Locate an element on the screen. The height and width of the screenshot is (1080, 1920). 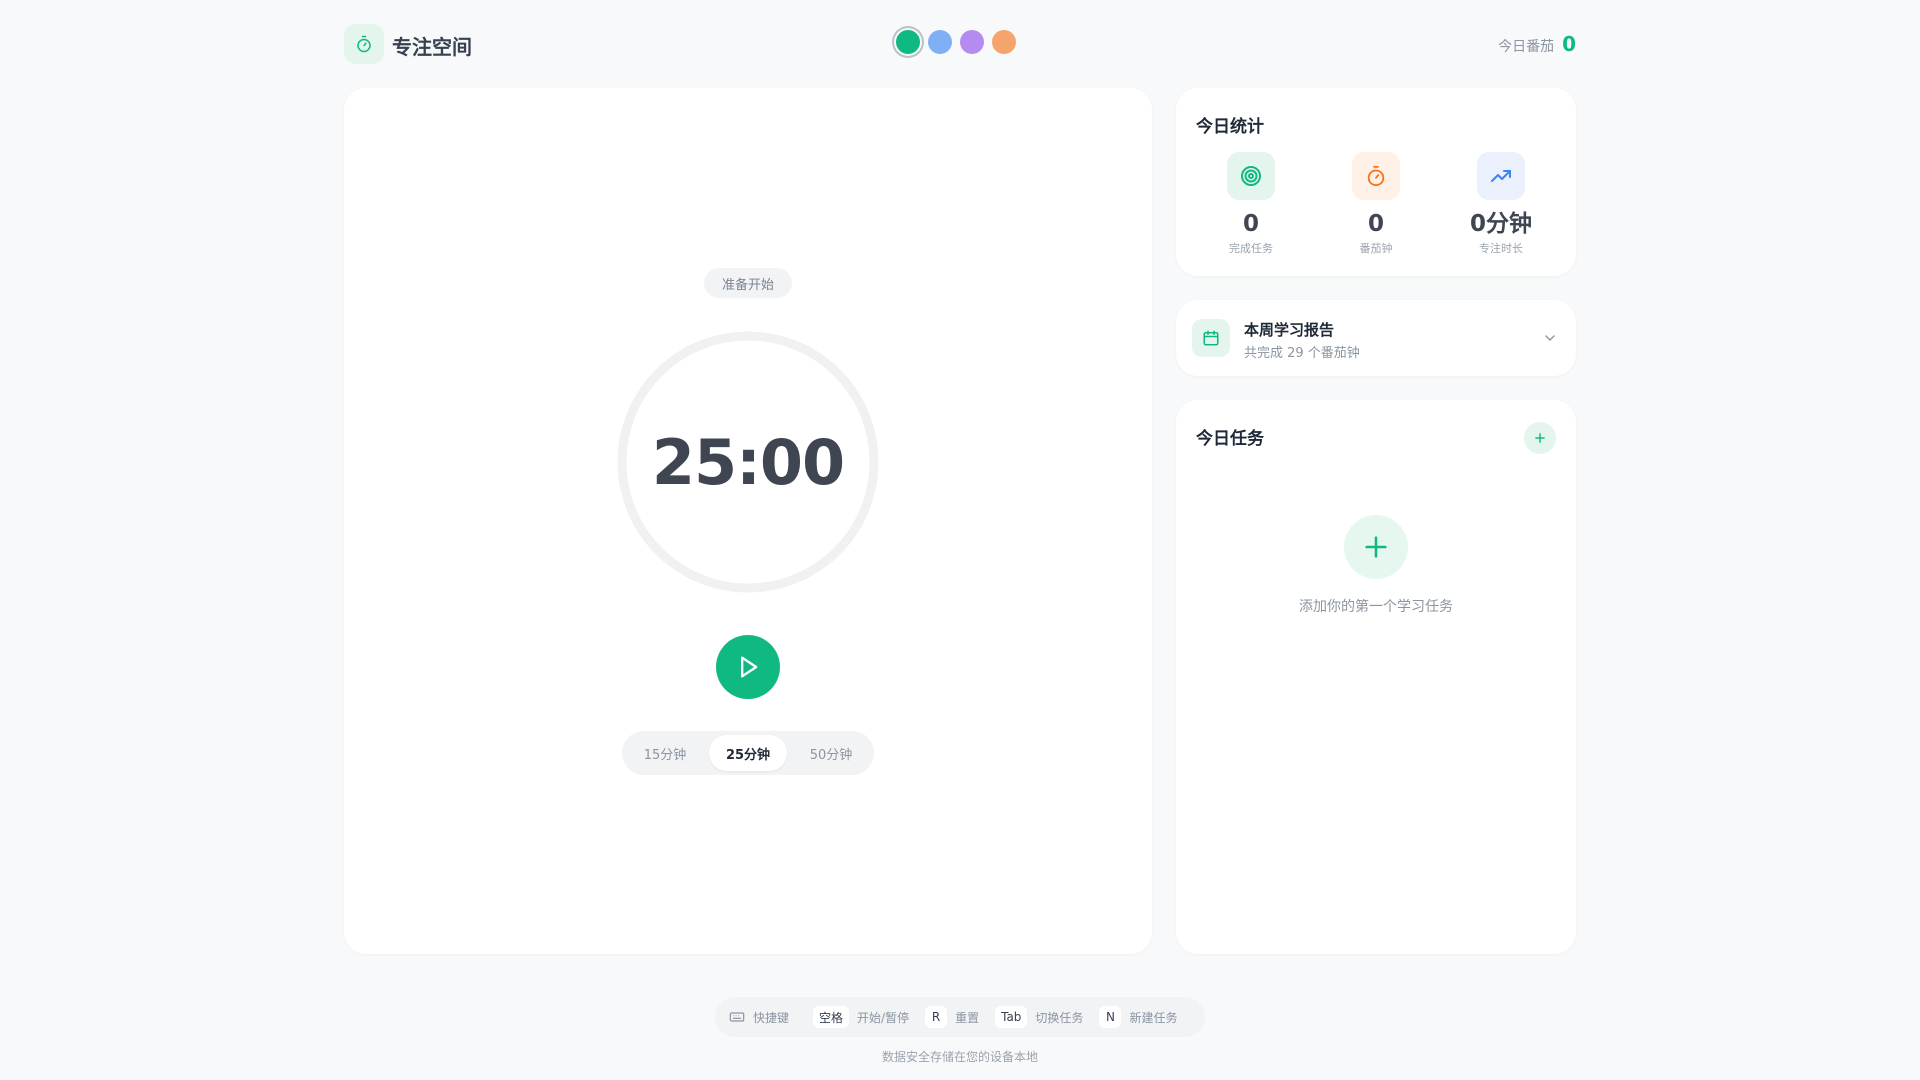
today-tasks-card: 今日任务 添加你的第一个学习任务 is located at coordinates (1376, 677).